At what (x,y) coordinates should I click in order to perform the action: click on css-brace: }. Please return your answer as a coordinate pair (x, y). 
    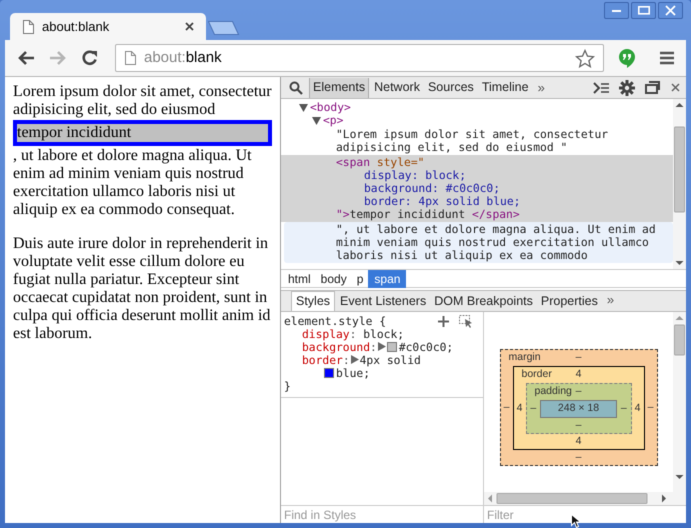
    Looking at the image, I should click on (288, 386).